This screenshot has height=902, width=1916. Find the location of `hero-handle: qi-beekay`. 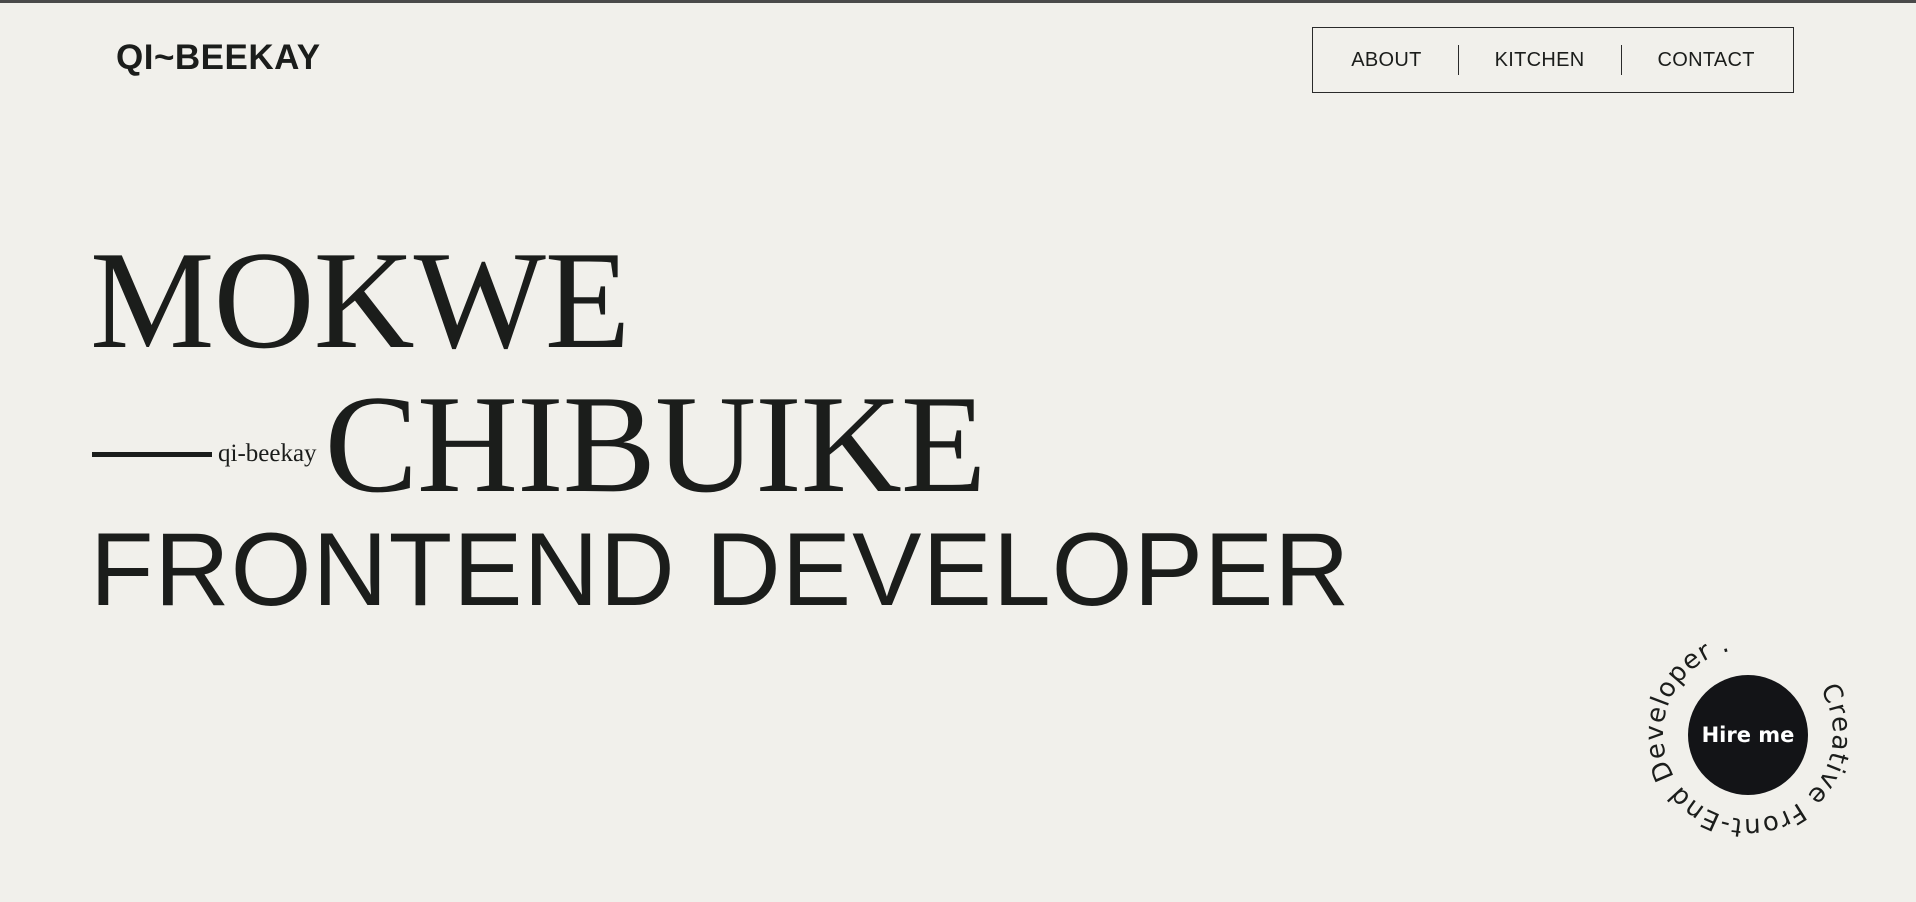

hero-handle: qi-beekay is located at coordinates (267, 453).